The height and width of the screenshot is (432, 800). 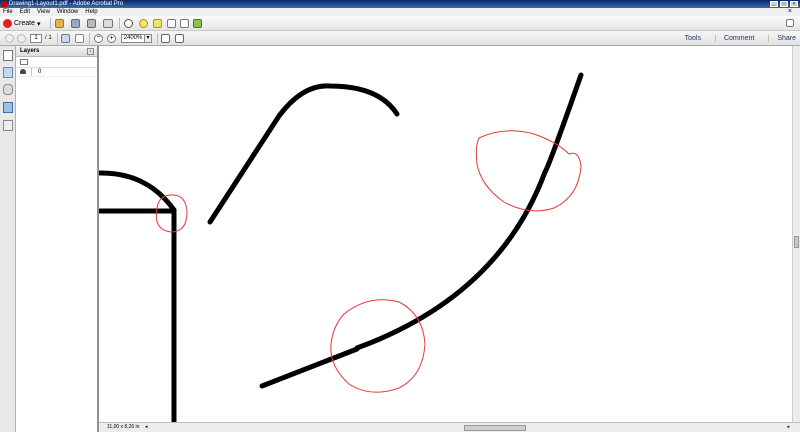 What do you see at coordinates (23, 71) in the screenshot?
I see `layer-visibility-eye-icon` at bounding box center [23, 71].